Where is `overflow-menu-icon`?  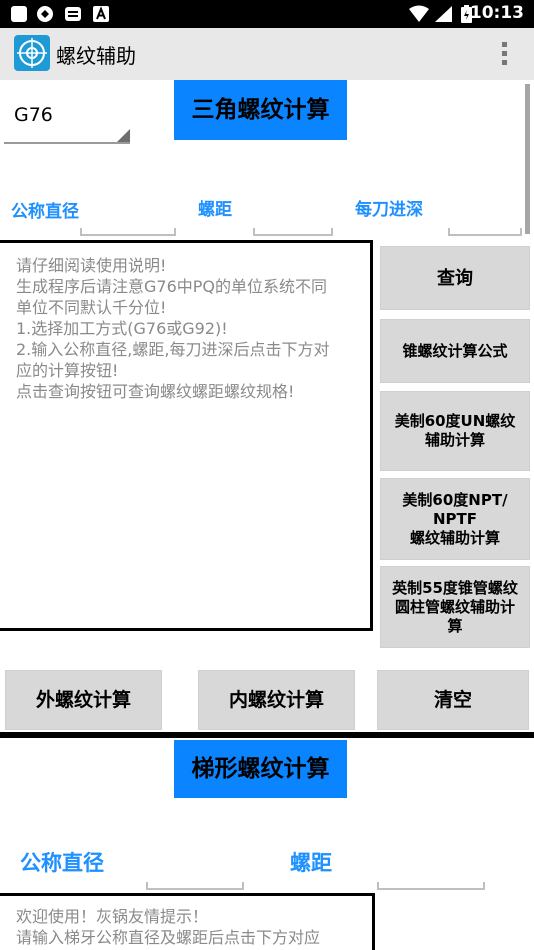
overflow-menu-icon is located at coordinates (505, 54).